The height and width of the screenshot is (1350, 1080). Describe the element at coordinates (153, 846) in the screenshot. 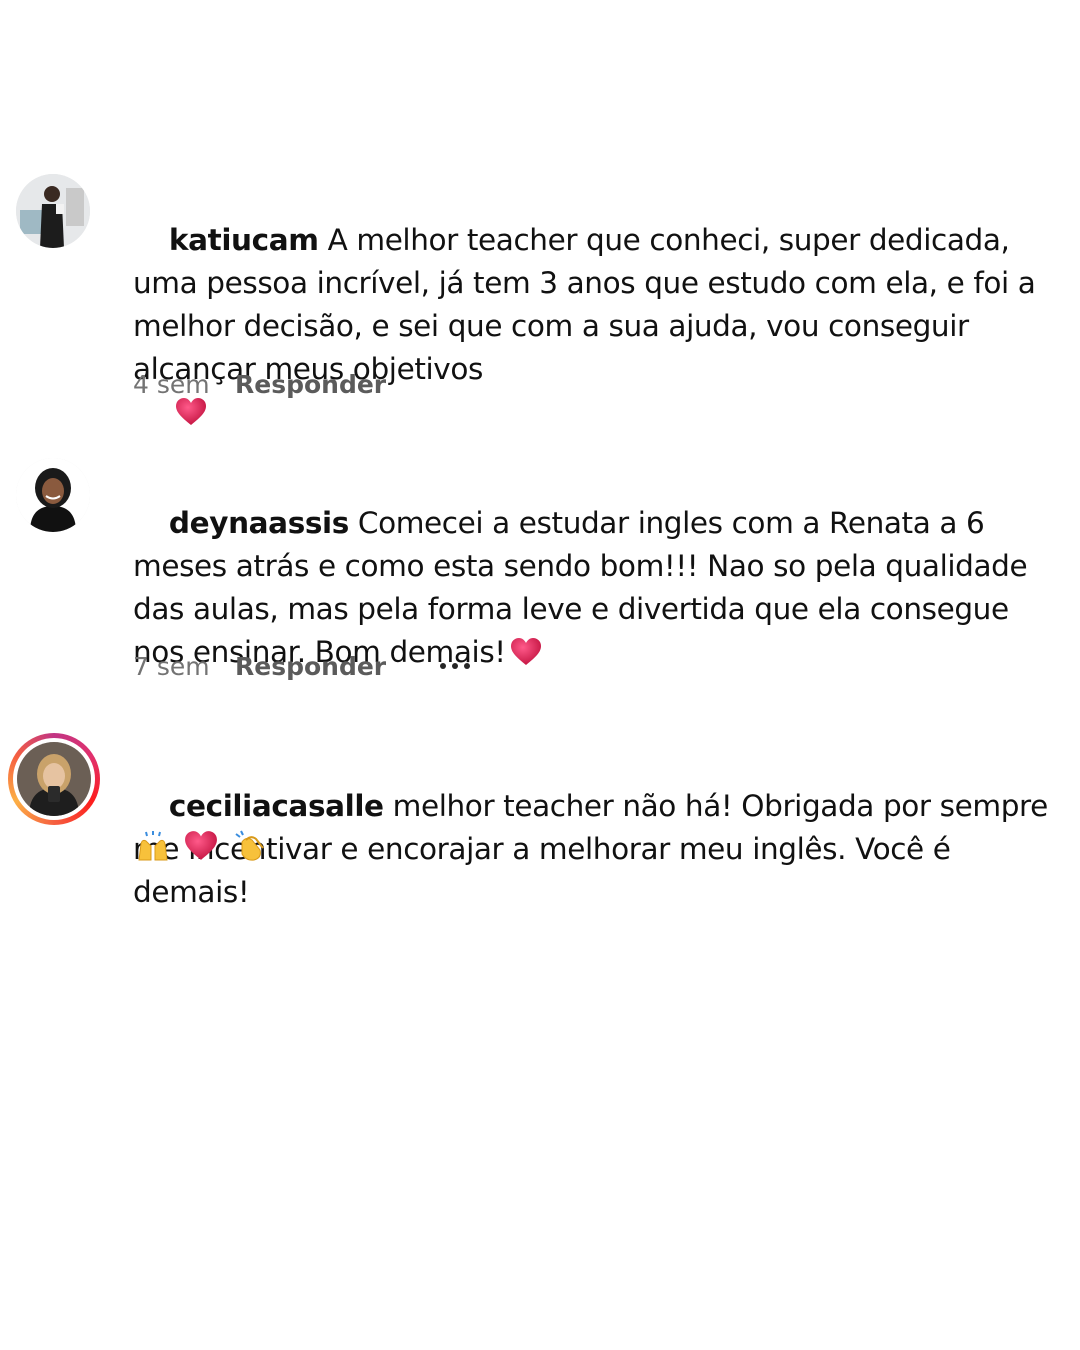

I see `raising-hands-icon` at that location.